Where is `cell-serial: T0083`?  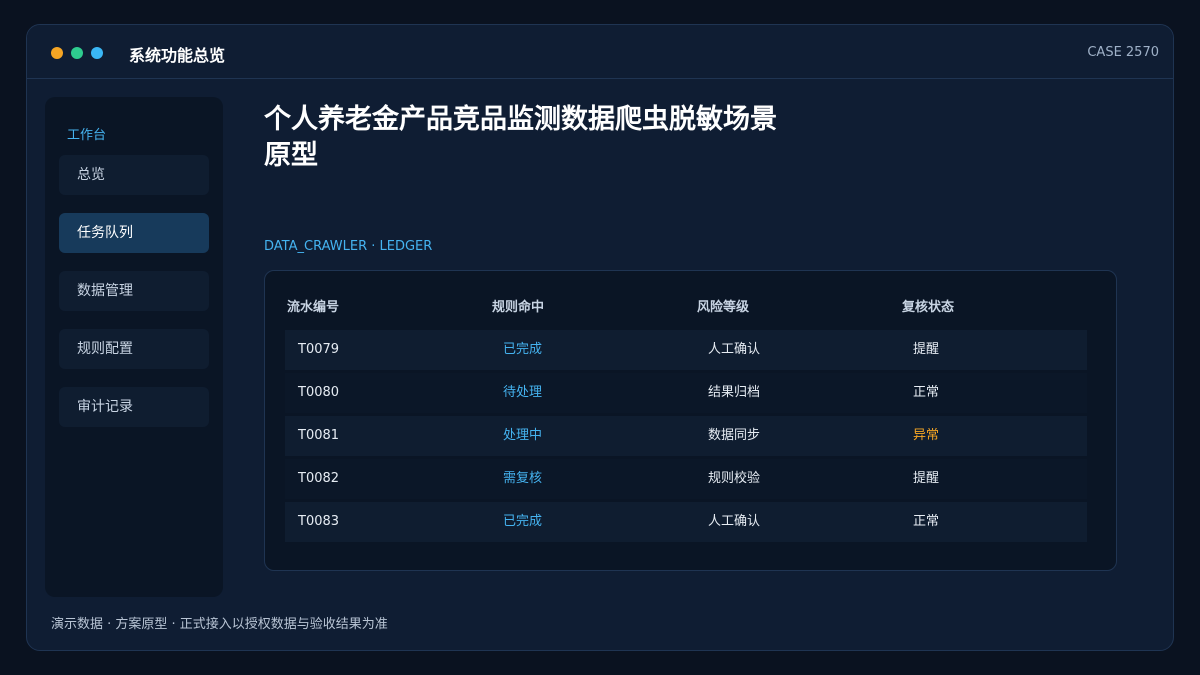
cell-serial: T0083 is located at coordinates (319, 521).